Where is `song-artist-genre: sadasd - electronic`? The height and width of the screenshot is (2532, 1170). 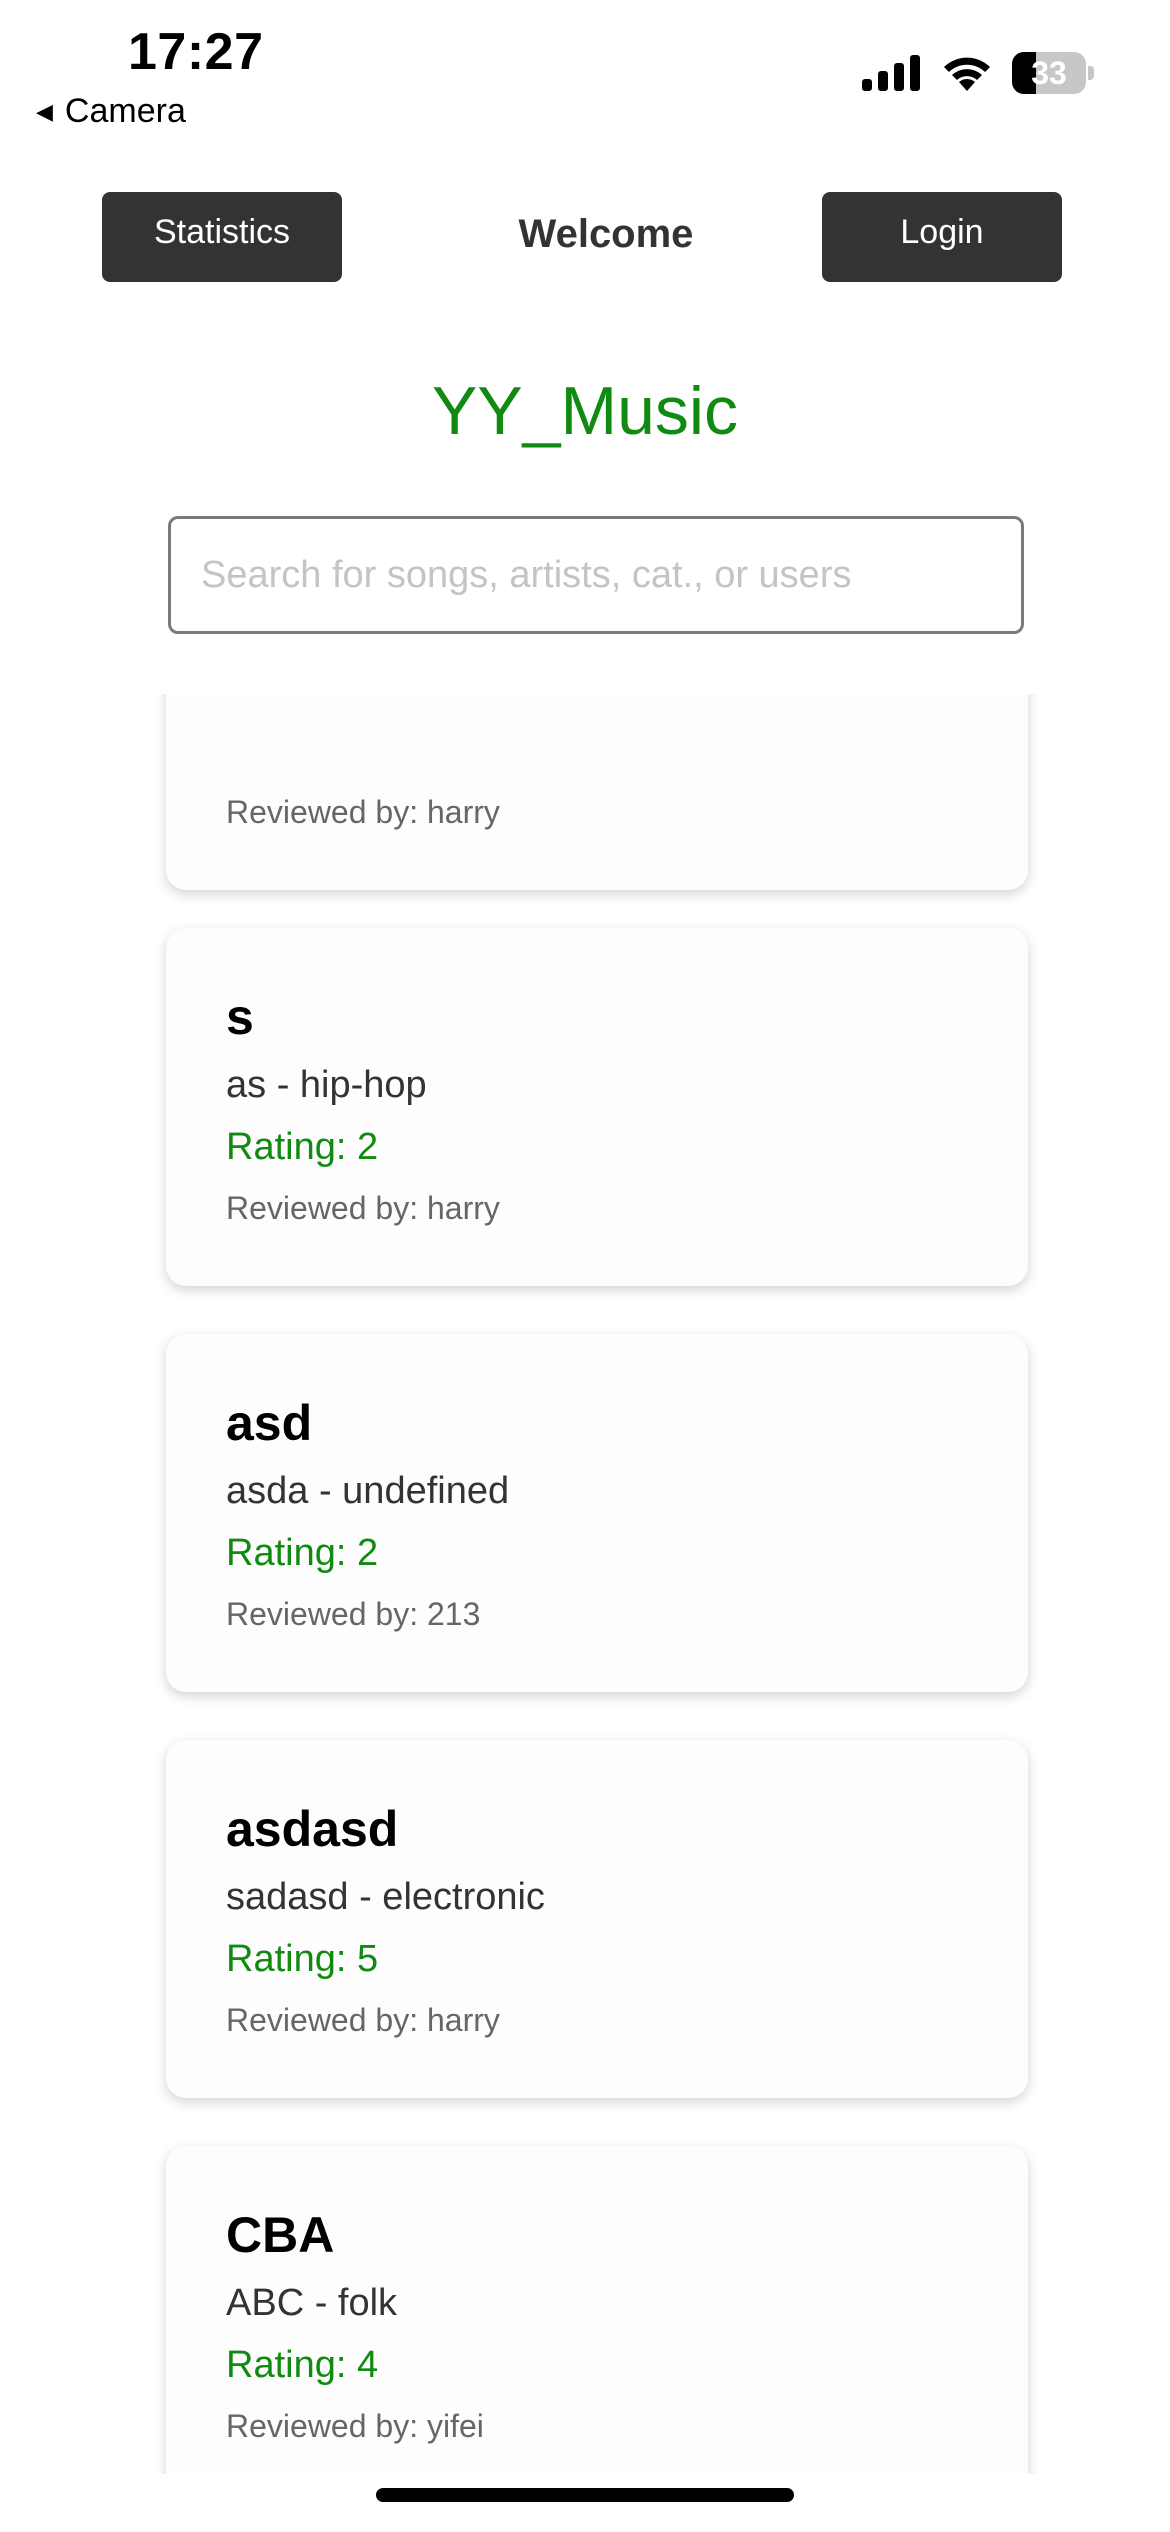 song-artist-genre: sadasd - electronic is located at coordinates (385, 1897).